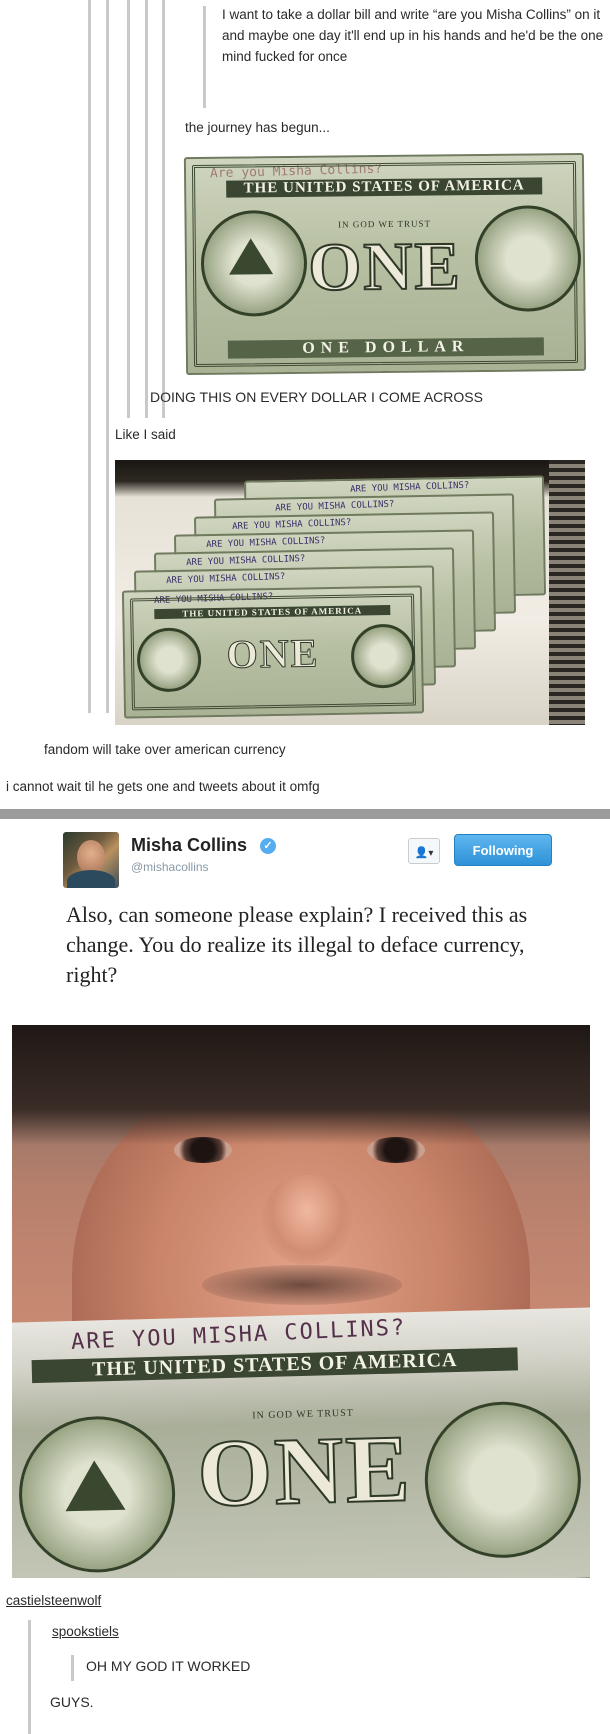 This screenshot has height=1734, width=610. Describe the element at coordinates (307, 1220) in the screenshot. I see `nose` at that location.